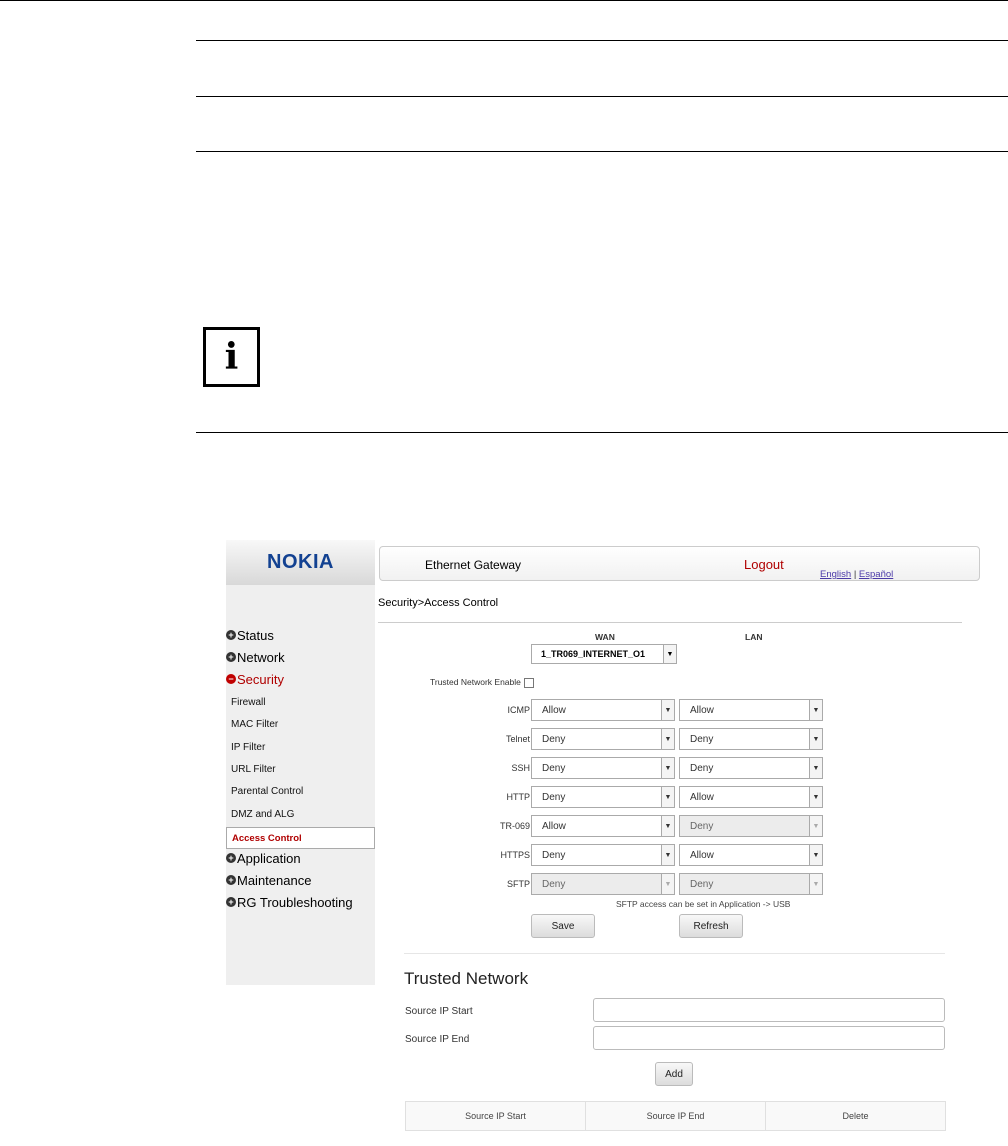 Image resolution: width=1008 pixels, height=1146 pixels. What do you see at coordinates (769, 1038) in the screenshot?
I see `source-ip-end-input` at bounding box center [769, 1038].